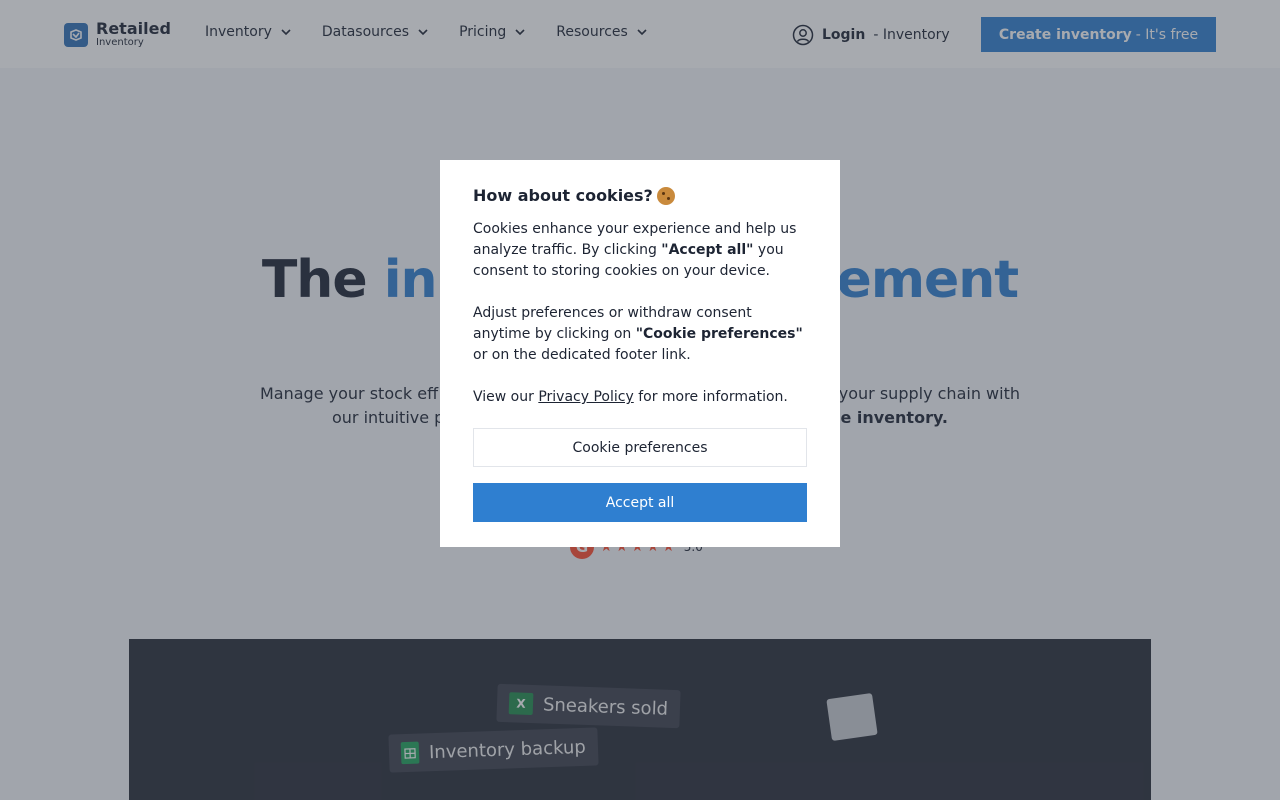 Image resolution: width=1280 pixels, height=800 pixels. What do you see at coordinates (640, 502) in the screenshot?
I see `accept-all-button: Accept all` at bounding box center [640, 502].